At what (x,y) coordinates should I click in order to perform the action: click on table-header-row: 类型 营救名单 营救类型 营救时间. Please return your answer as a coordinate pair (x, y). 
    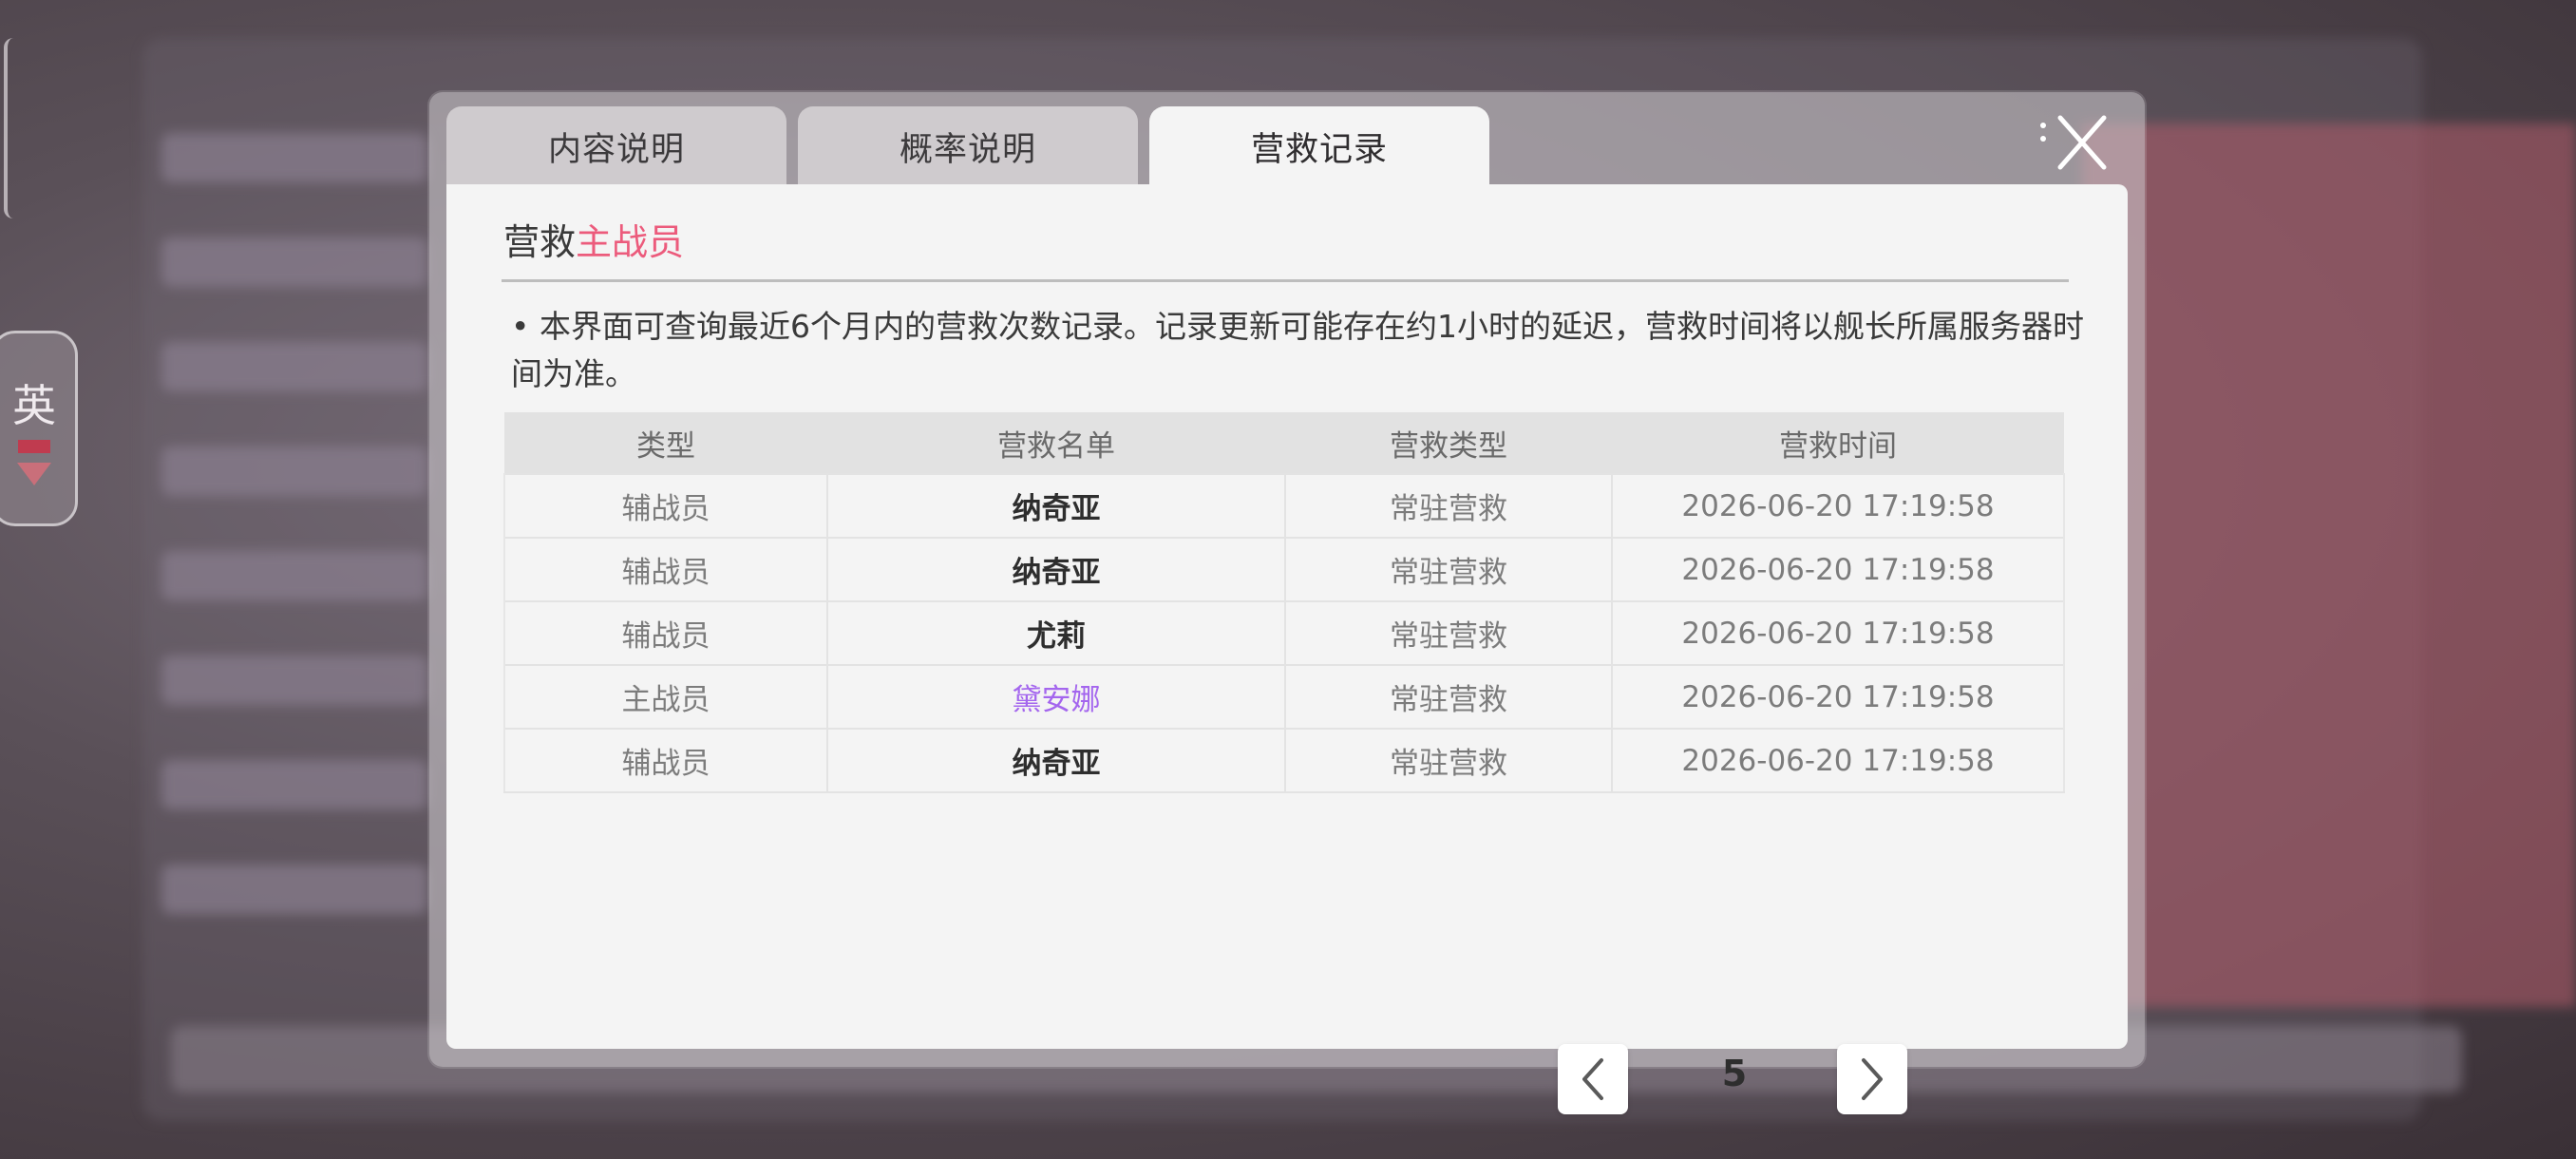
    Looking at the image, I should click on (1284, 443).